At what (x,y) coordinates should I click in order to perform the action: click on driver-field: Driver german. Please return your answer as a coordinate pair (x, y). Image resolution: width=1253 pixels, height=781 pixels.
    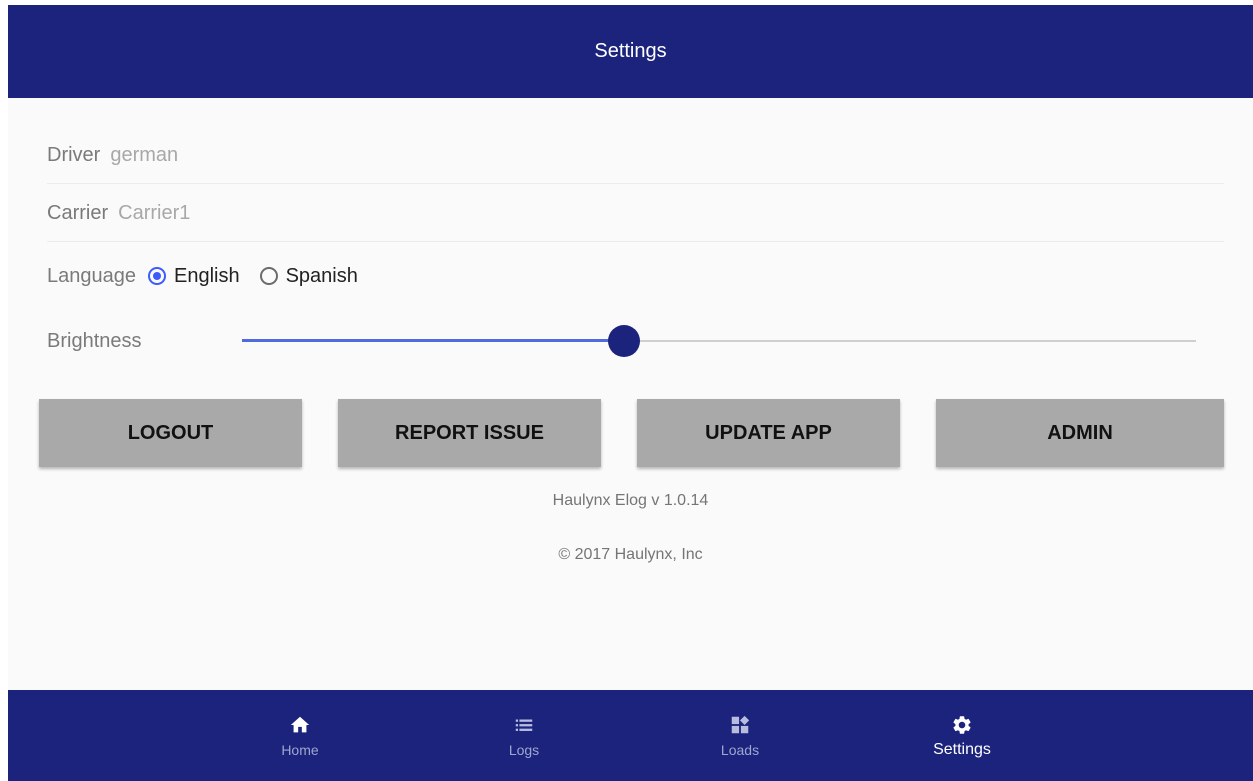
    Looking at the image, I should click on (635, 155).